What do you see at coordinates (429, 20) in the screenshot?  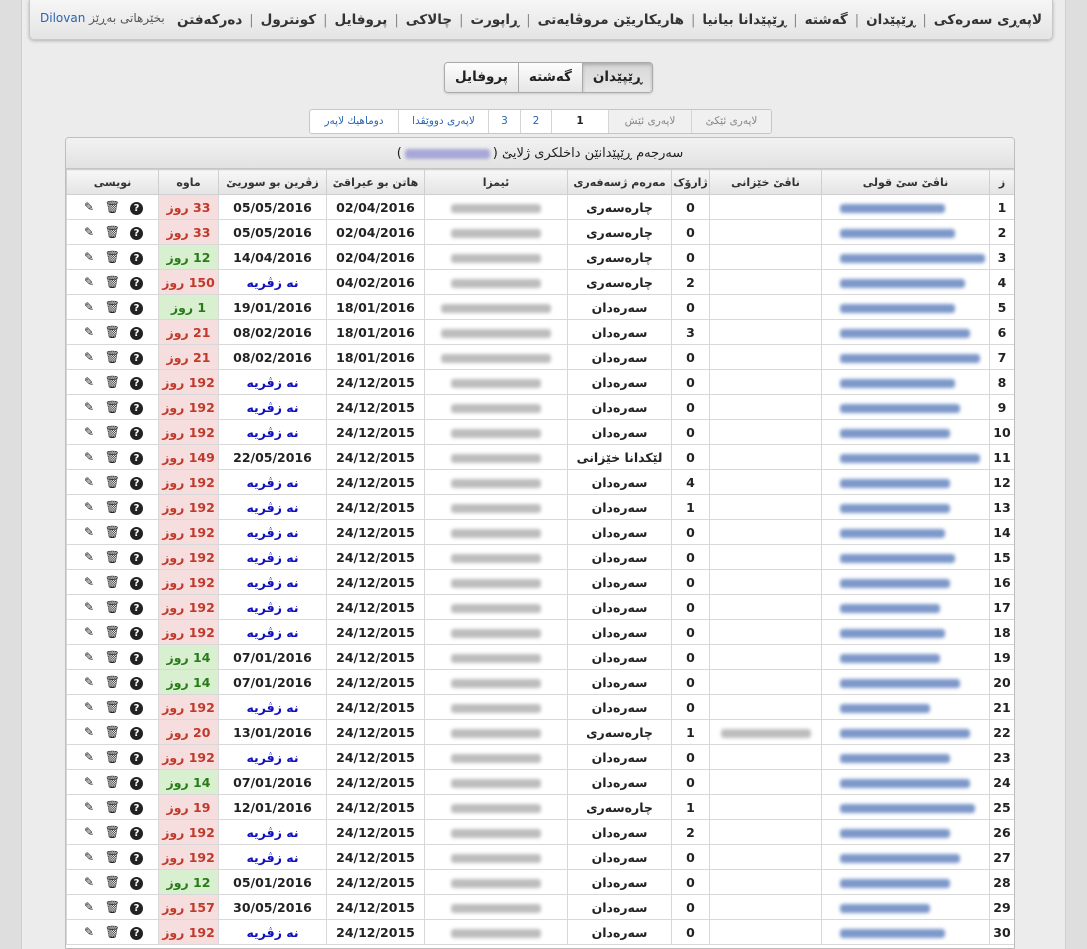 I see `menu-item-activity: چالاکی` at bounding box center [429, 20].